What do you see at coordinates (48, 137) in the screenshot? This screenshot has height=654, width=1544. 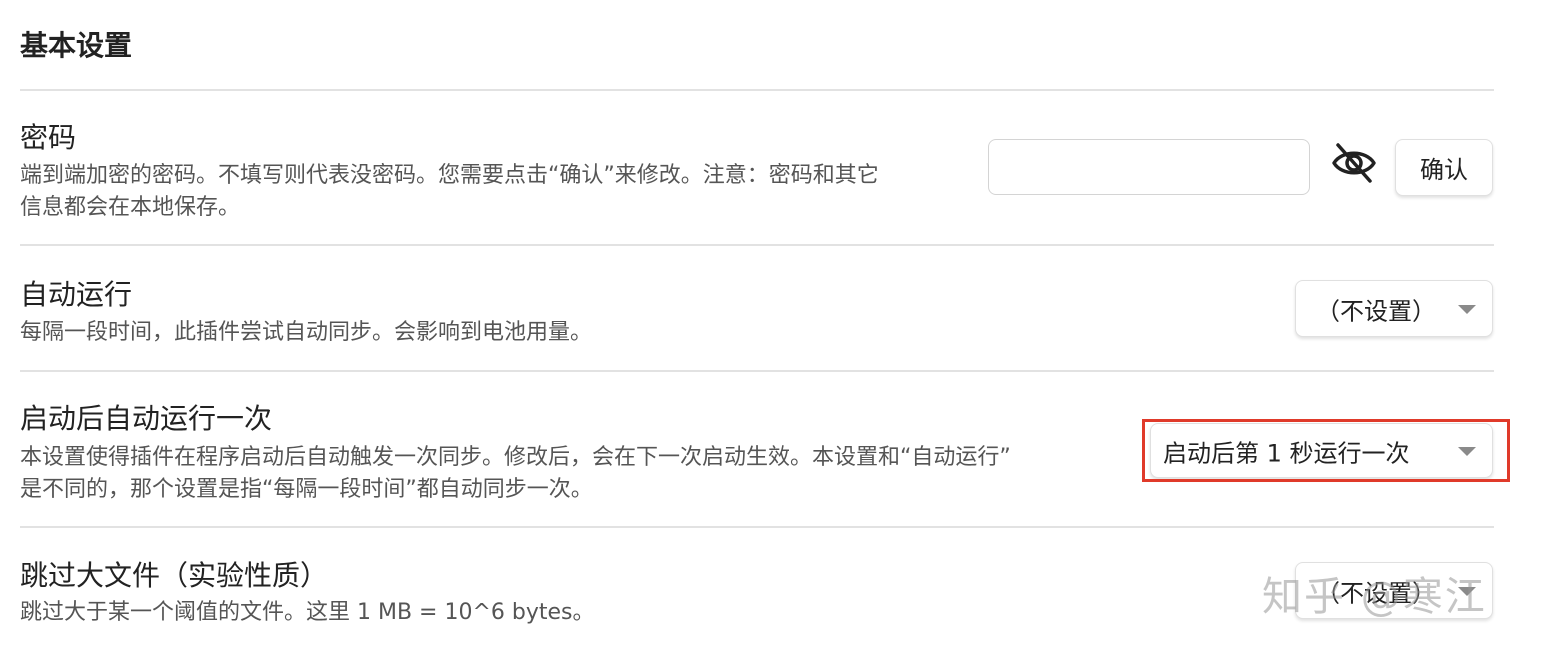 I see `setting-name-password: 密码` at bounding box center [48, 137].